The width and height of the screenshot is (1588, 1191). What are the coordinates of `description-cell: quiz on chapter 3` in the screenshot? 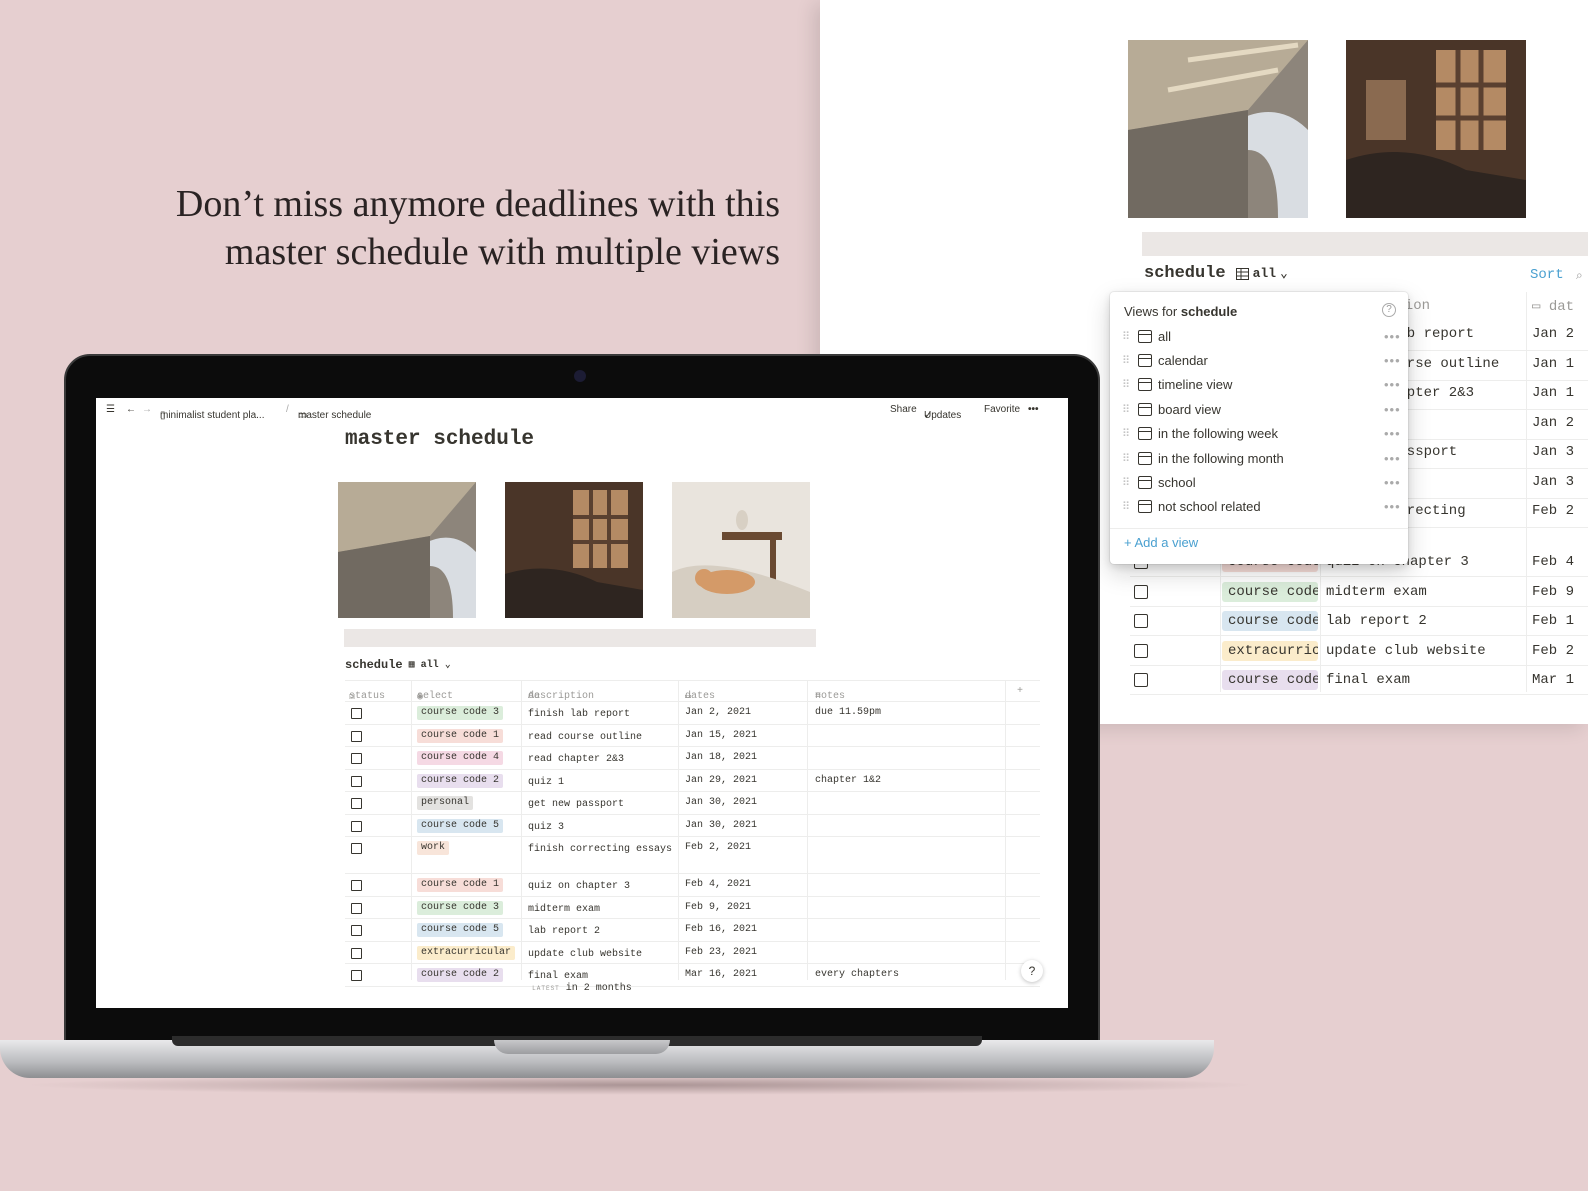 It's located at (603, 886).